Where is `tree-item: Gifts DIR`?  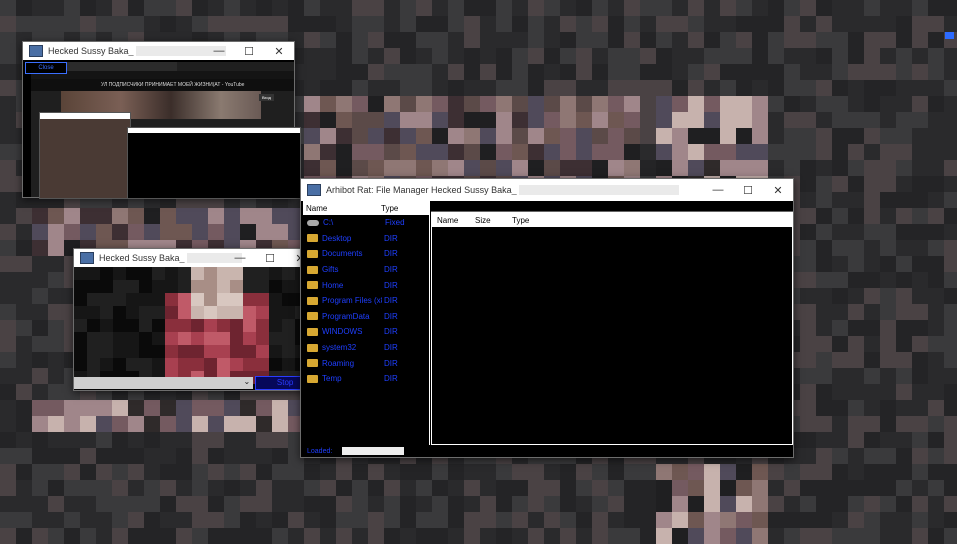 tree-item: Gifts DIR is located at coordinates (366, 270).